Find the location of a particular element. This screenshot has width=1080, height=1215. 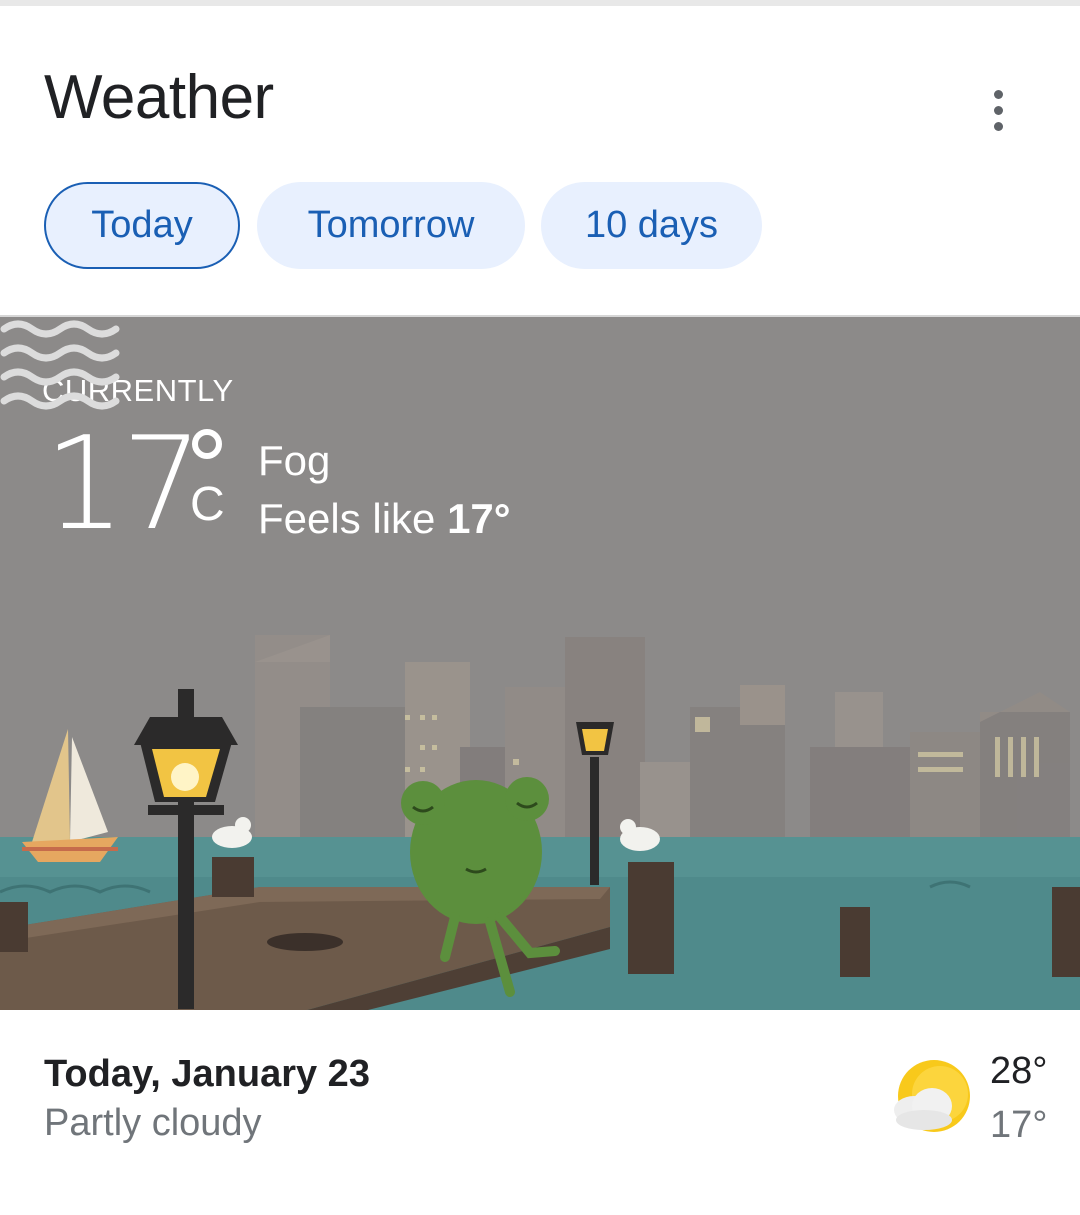

forecast-high: 28° is located at coordinates (1019, 1071).